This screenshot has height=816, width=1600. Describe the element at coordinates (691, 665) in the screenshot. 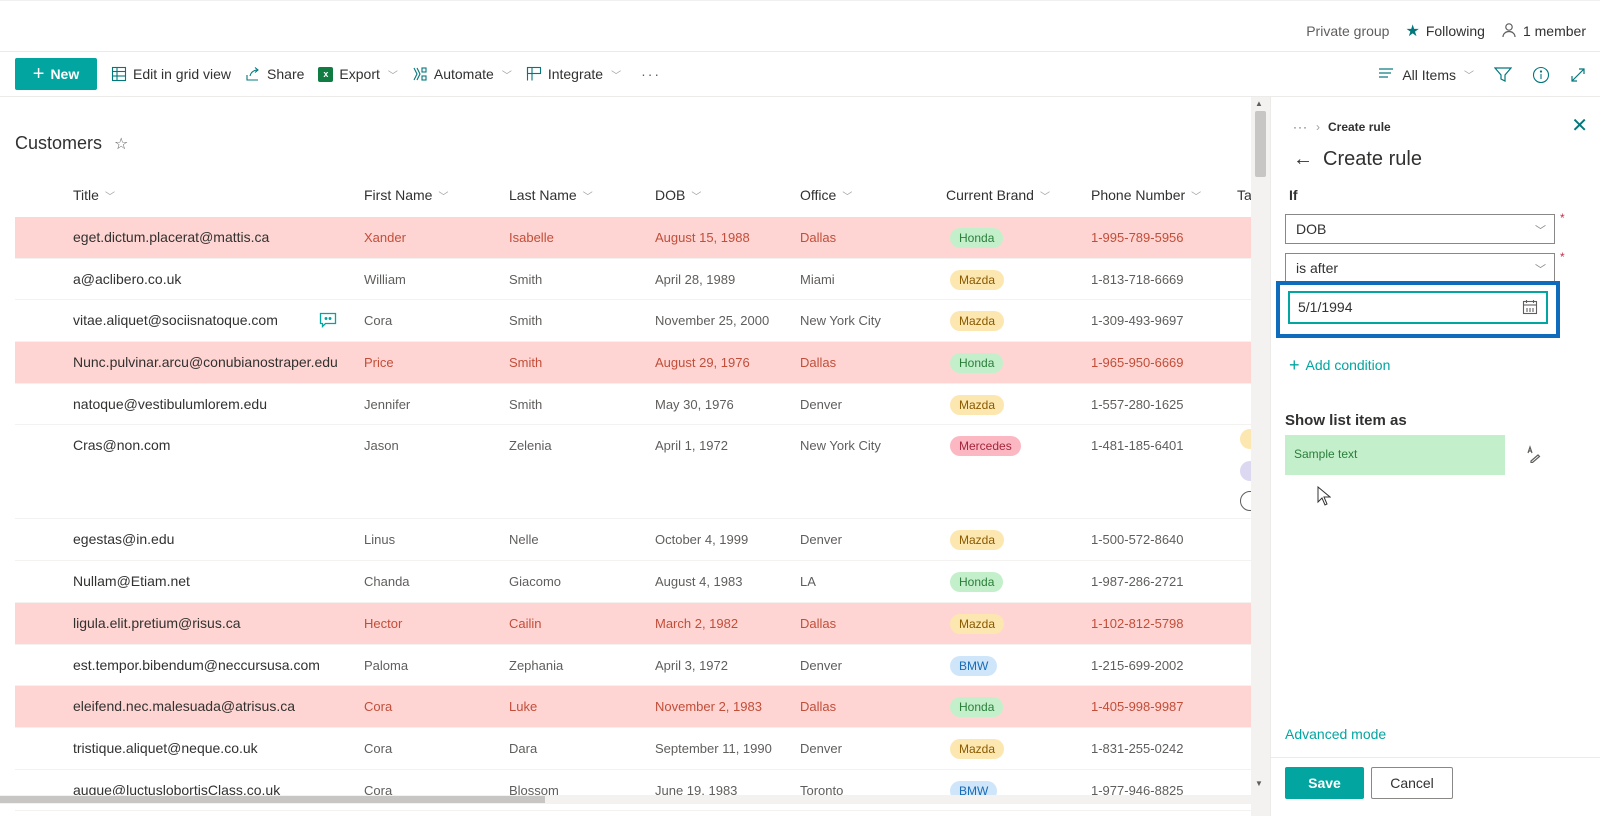

I see `dob-cell: April 3, 1972` at that location.